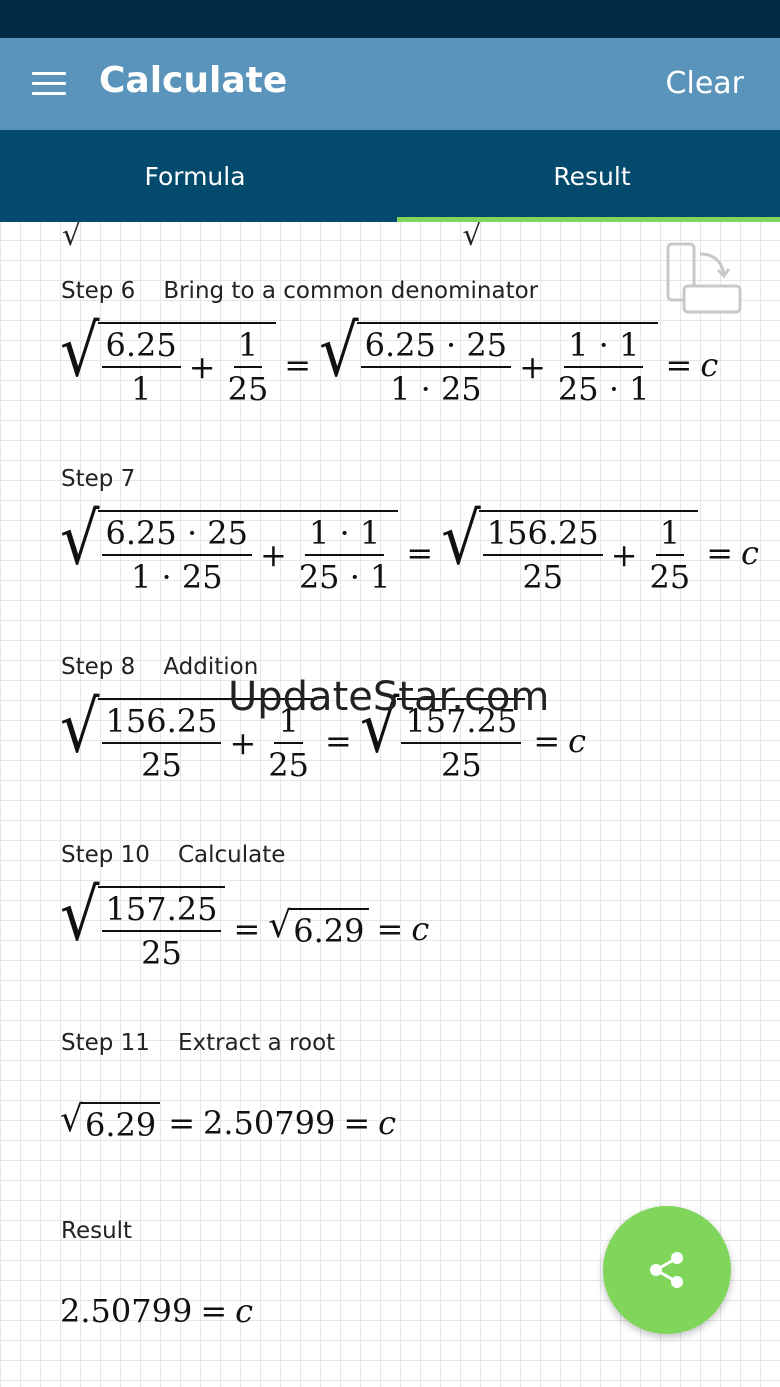 This screenshot has width=780, height=1387. Describe the element at coordinates (389, 697) in the screenshot. I see `watermark: UpdateStar.com` at that location.